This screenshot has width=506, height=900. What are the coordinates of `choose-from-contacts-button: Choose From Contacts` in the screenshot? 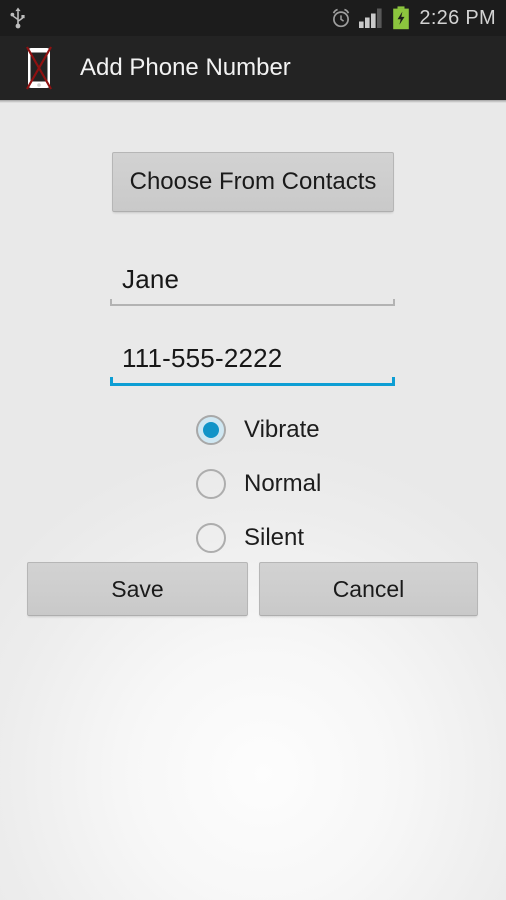 It's located at (253, 182).